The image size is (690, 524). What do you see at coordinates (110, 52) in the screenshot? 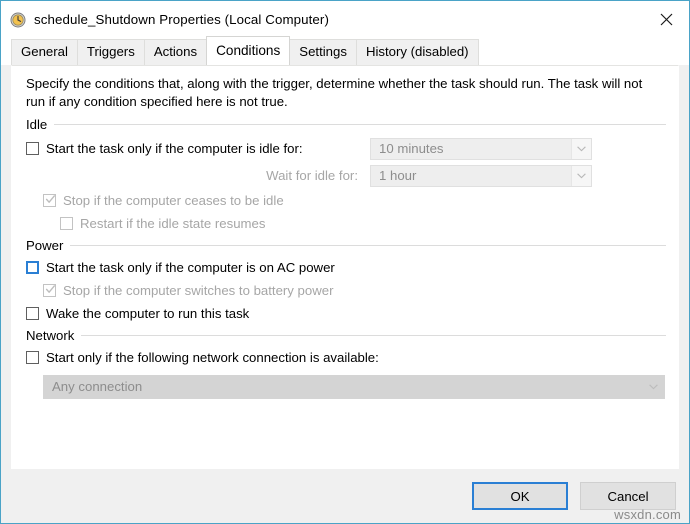
I see `tab-triggers: Triggers` at bounding box center [110, 52].